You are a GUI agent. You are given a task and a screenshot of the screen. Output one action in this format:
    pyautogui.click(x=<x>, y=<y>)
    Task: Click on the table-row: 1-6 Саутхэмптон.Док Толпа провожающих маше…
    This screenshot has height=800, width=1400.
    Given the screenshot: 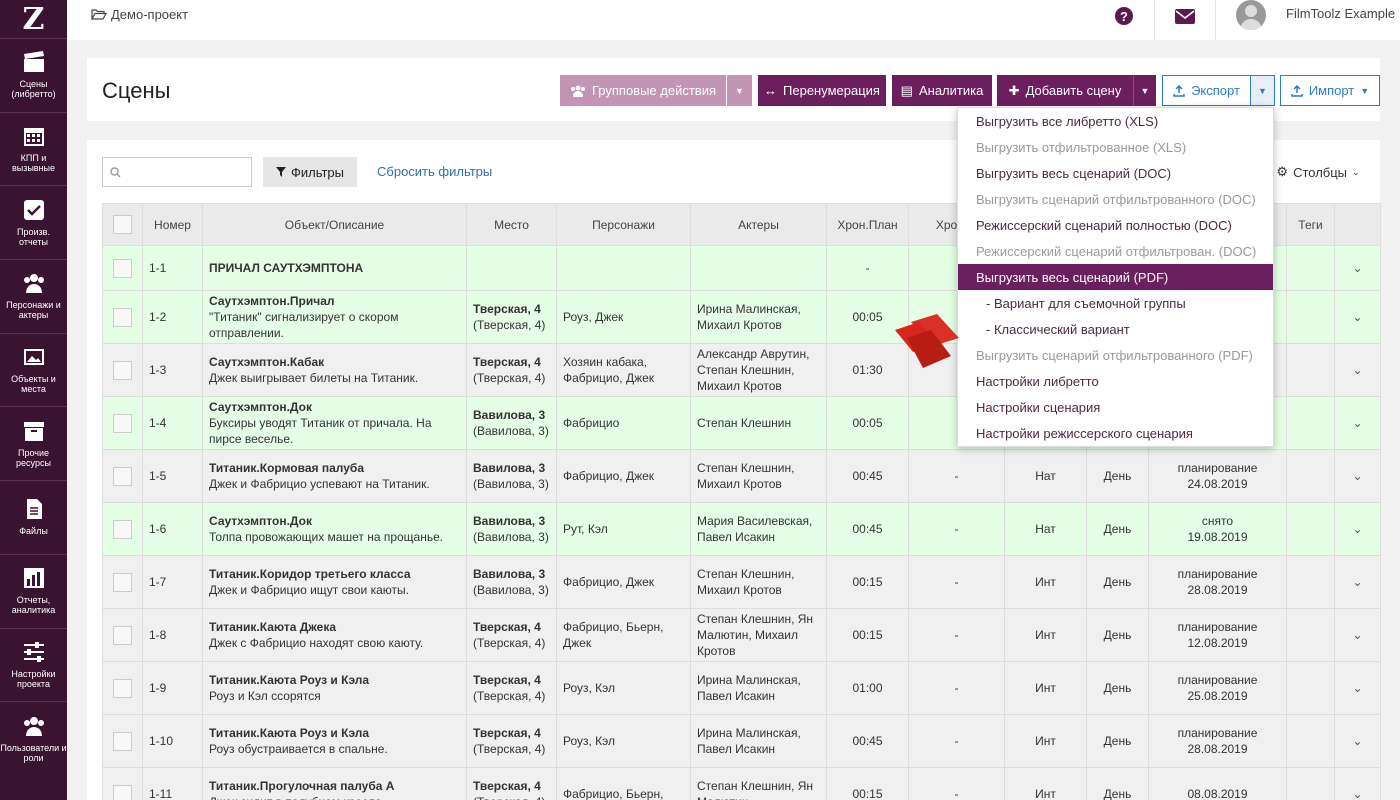 What is the action you would take?
    pyautogui.click(x=741, y=529)
    